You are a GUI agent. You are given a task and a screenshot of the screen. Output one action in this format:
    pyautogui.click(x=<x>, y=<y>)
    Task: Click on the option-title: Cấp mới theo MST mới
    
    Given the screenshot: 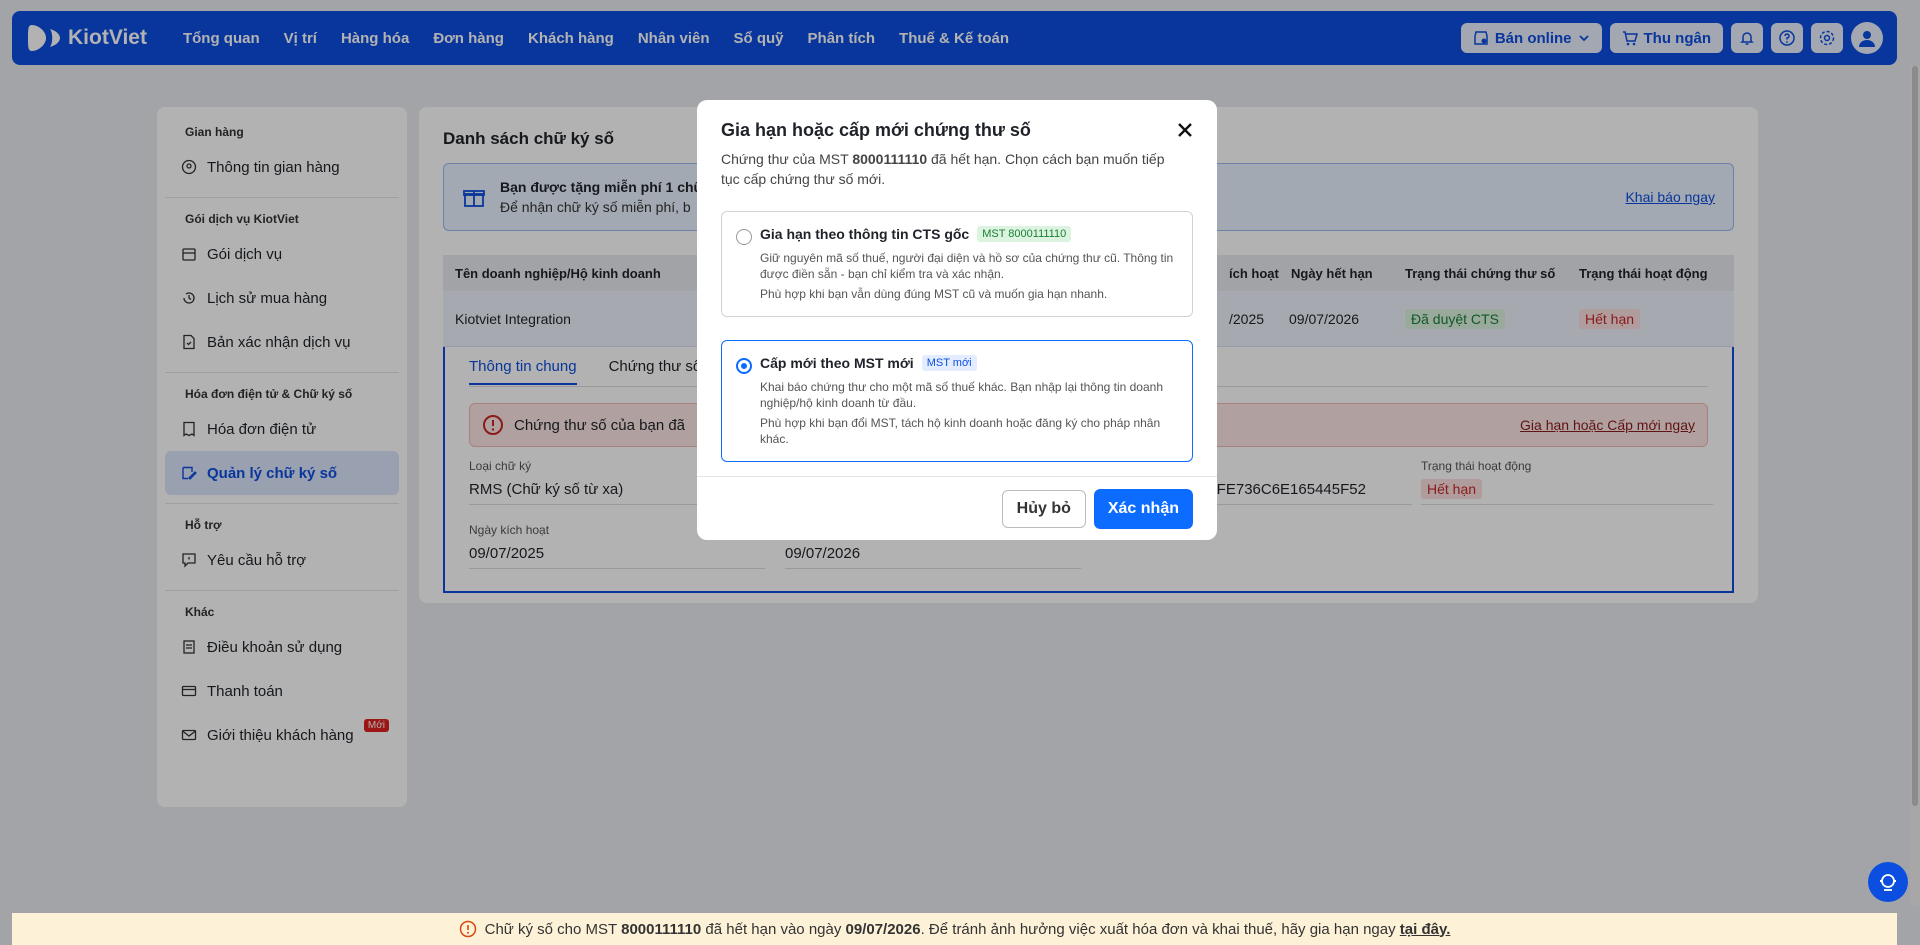 What is the action you would take?
    pyautogui.click(x=837, y=363)
    